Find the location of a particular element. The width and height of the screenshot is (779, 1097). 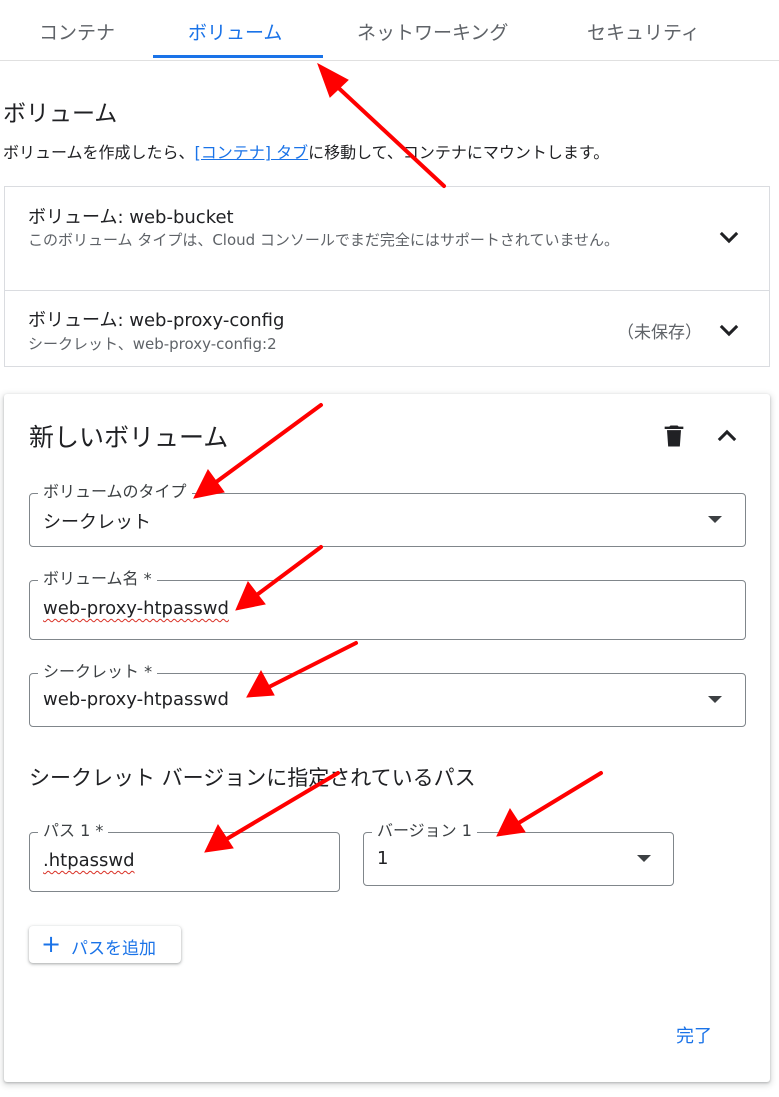

version-select: バージョン 1 1 is located at coordinates (518, 853).